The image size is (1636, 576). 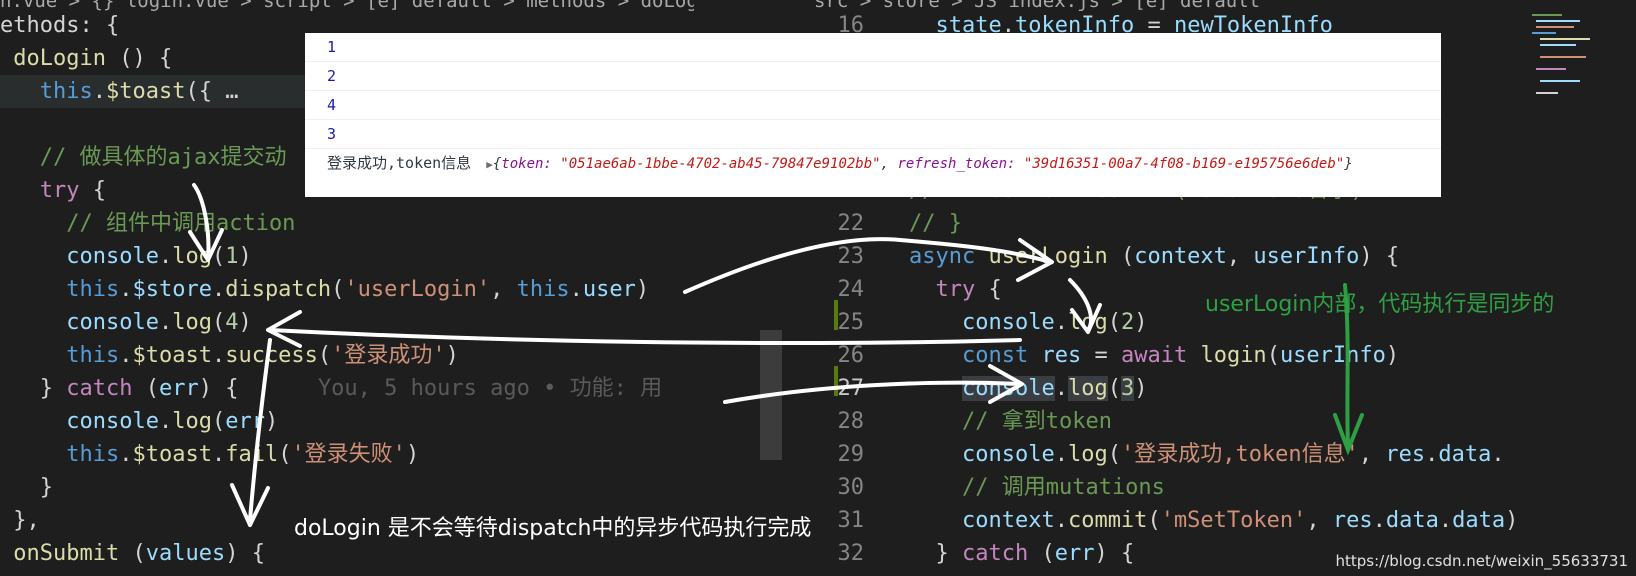 What do you see at coordinates (867, 265) in the screenshot?
I see `arrow-dispatch-to-userlogin` at bounding box center [867, 265].